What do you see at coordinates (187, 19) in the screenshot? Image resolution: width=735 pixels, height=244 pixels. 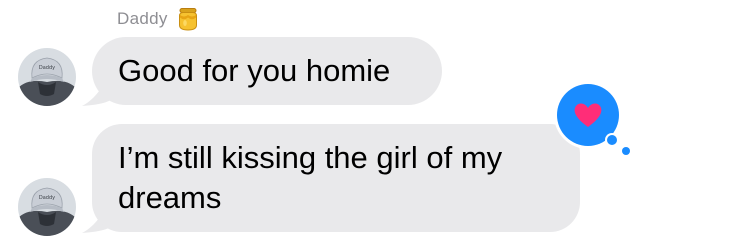 I see `honey-pot-icon` at bounding box center [187, 19].